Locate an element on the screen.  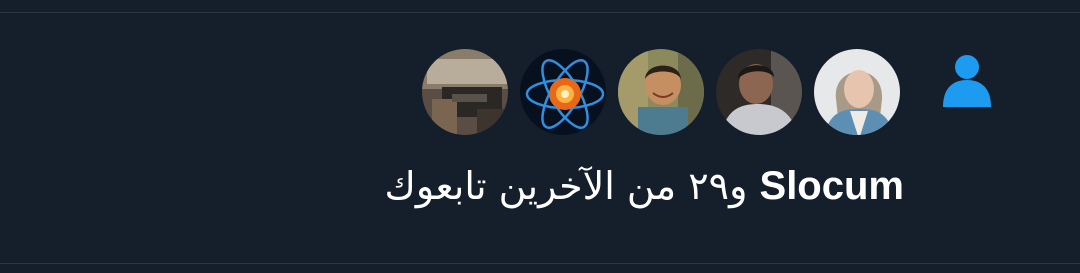
follower-name: Slocum is located at coordinates (832, 186).